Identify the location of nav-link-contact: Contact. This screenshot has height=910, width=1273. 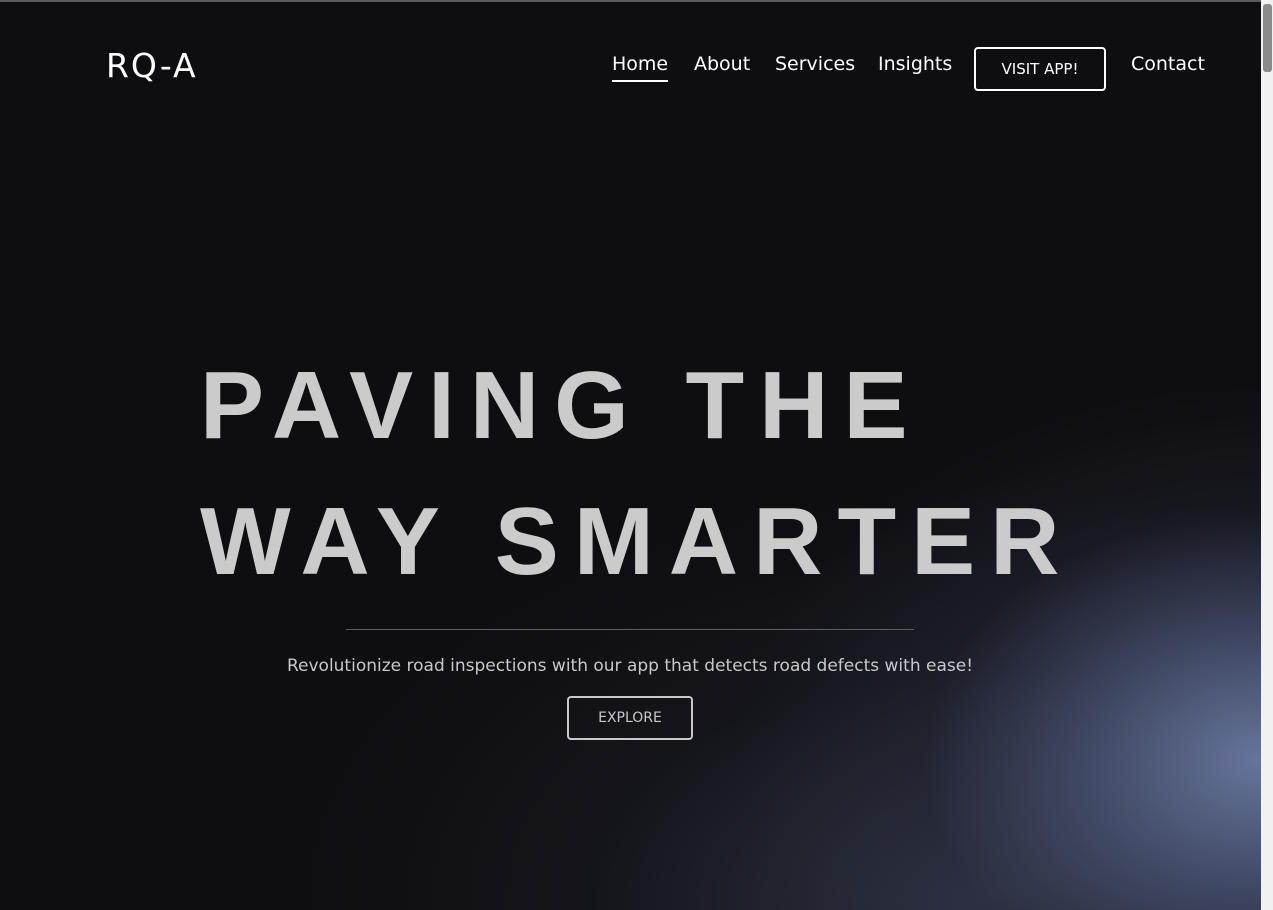
(1168, 64).